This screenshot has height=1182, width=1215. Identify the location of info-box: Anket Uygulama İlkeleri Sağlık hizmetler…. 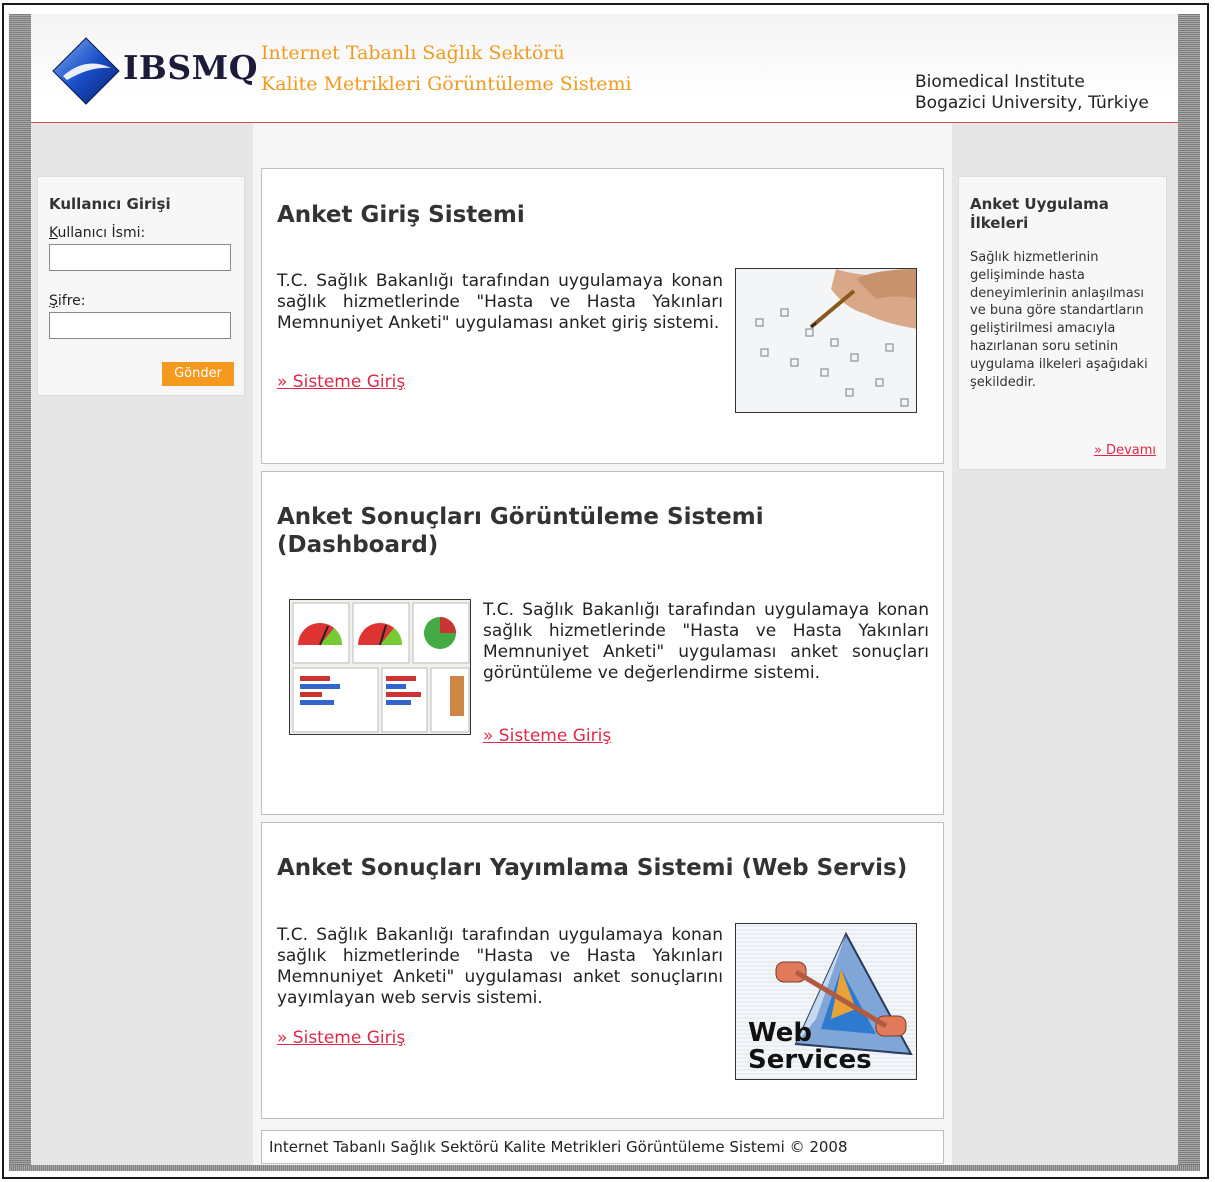
(1062, 323).